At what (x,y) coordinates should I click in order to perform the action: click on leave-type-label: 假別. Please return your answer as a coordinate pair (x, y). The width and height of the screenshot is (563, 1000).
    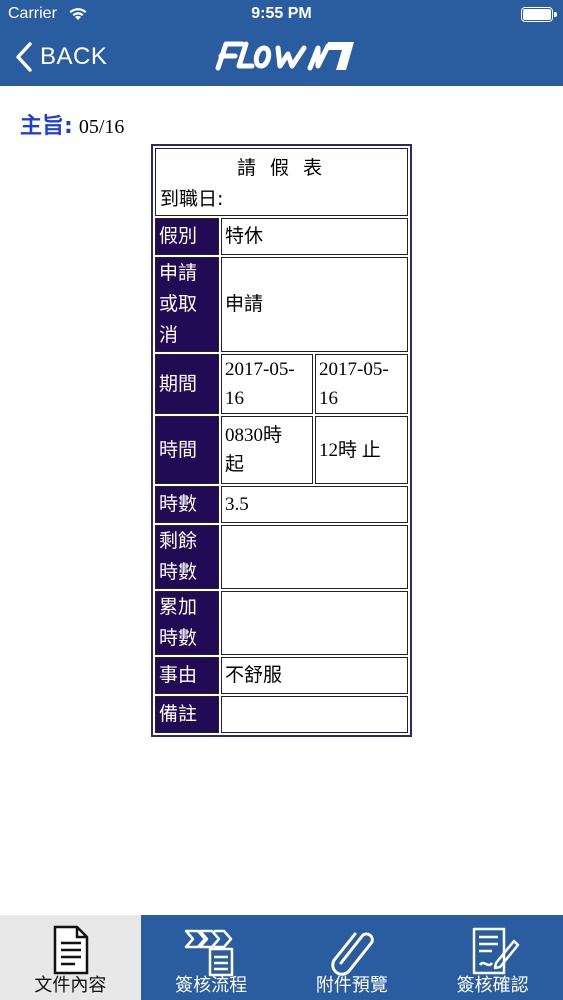
    Looking at the image, I should click on (187, 236).